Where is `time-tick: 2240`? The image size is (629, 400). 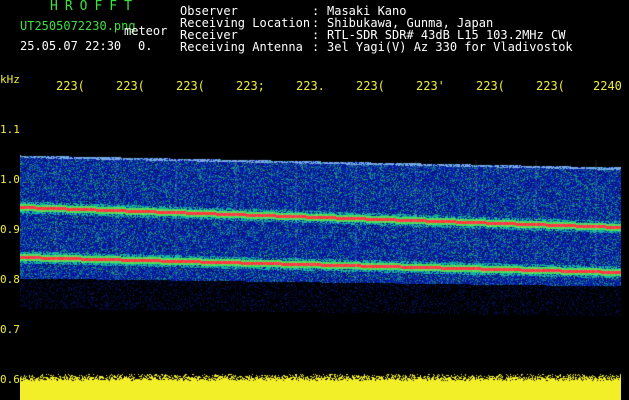 time-tick: 2240 is located at coordinates (607, 86).